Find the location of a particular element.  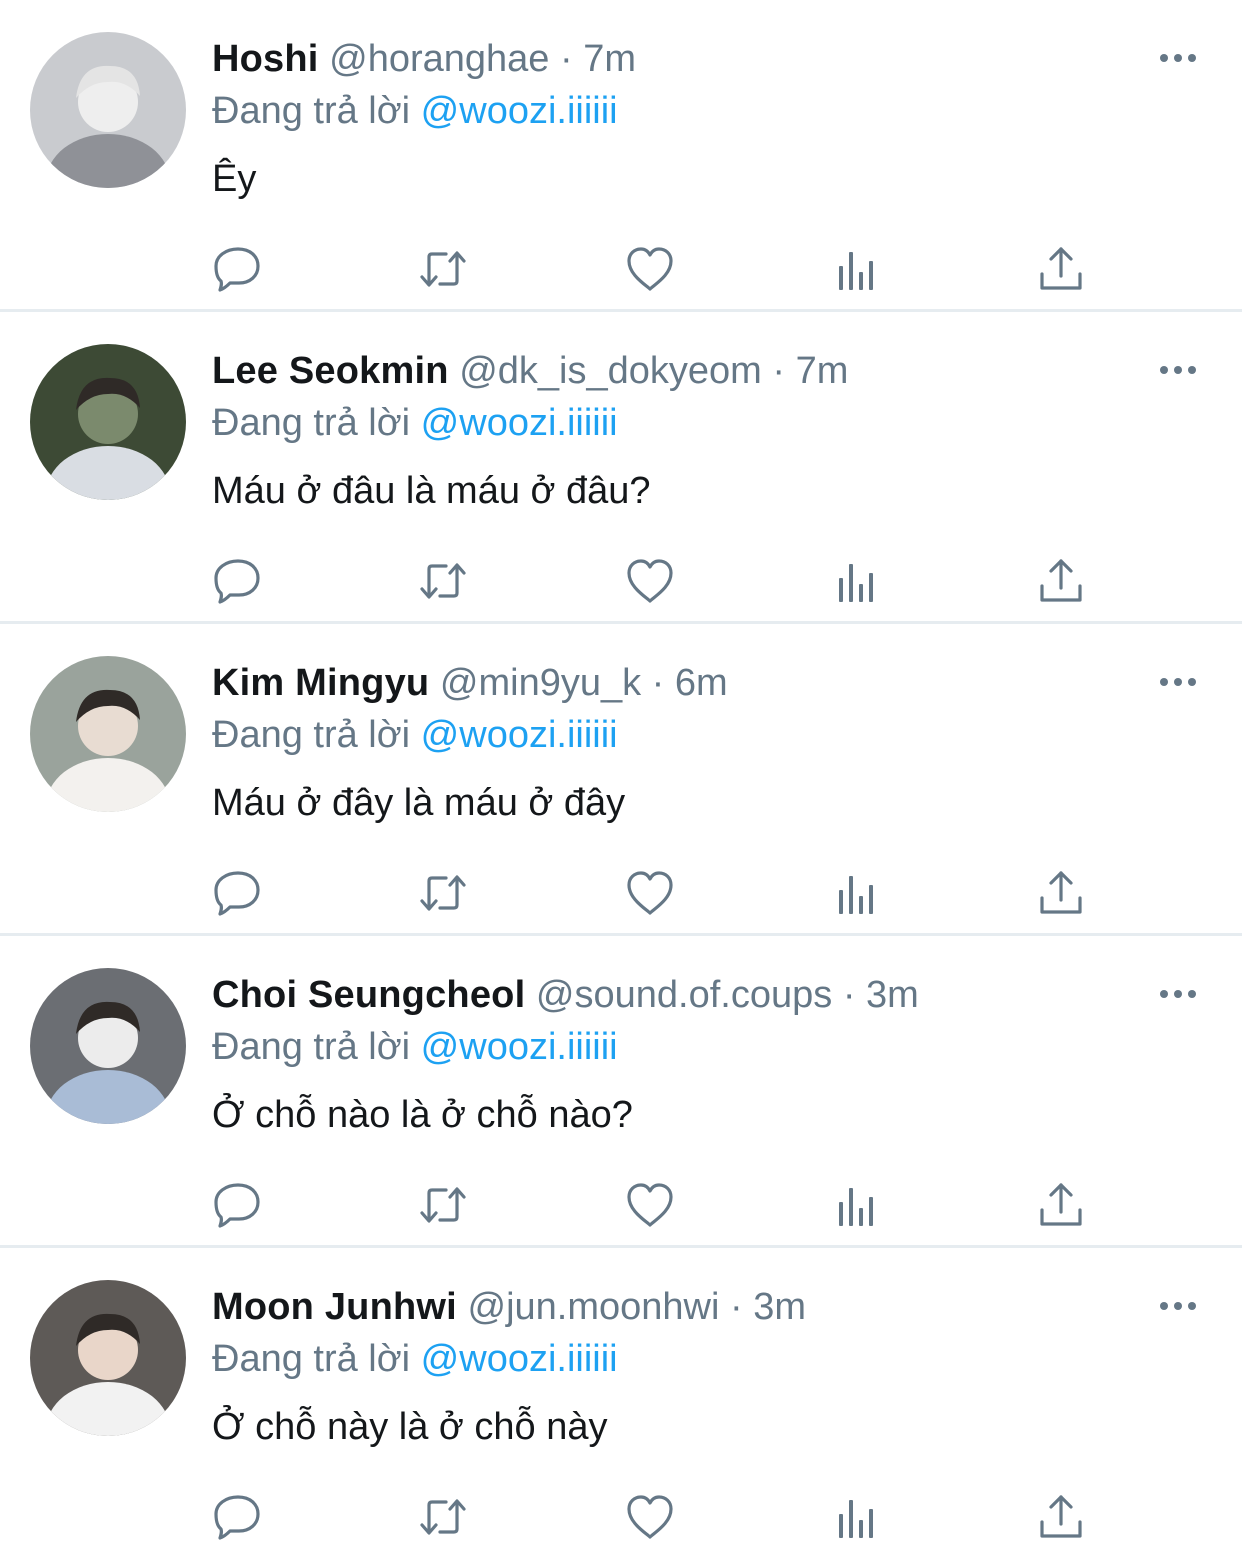

username-handle: @min9yu_k is located at coordinates (540, 683).